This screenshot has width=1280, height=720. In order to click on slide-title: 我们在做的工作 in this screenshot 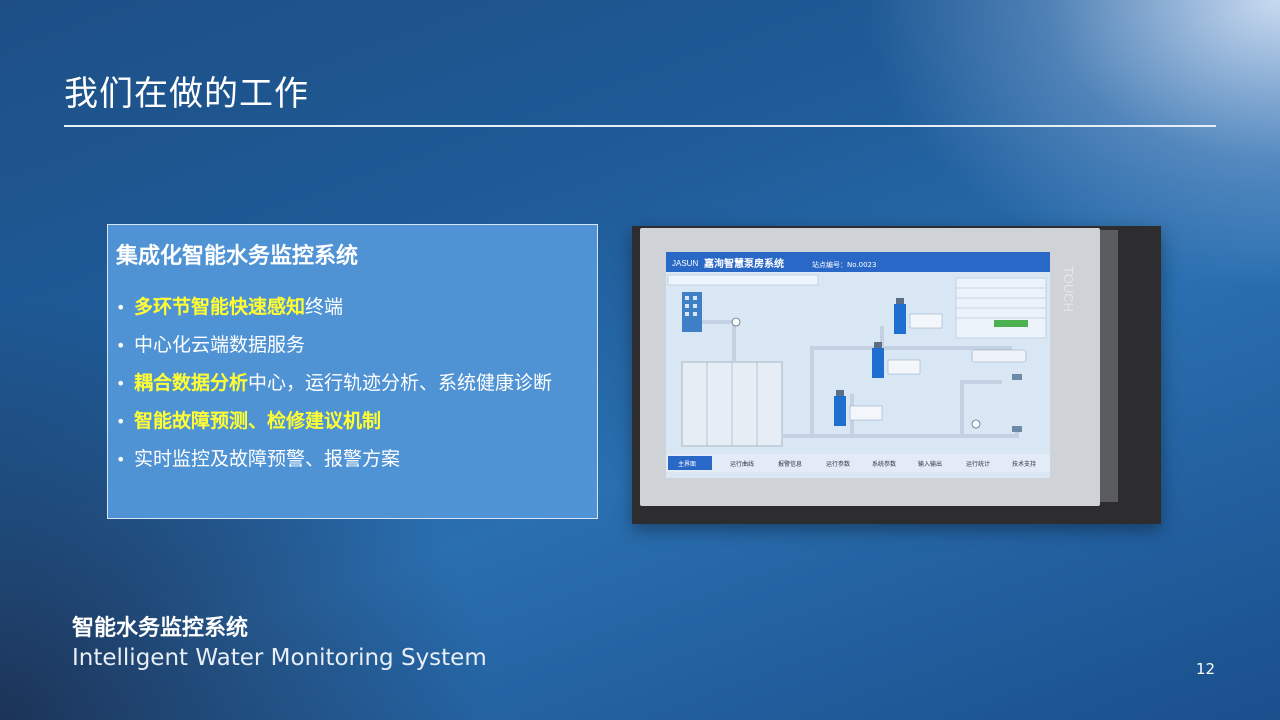, I will do `click(186, 94)`.